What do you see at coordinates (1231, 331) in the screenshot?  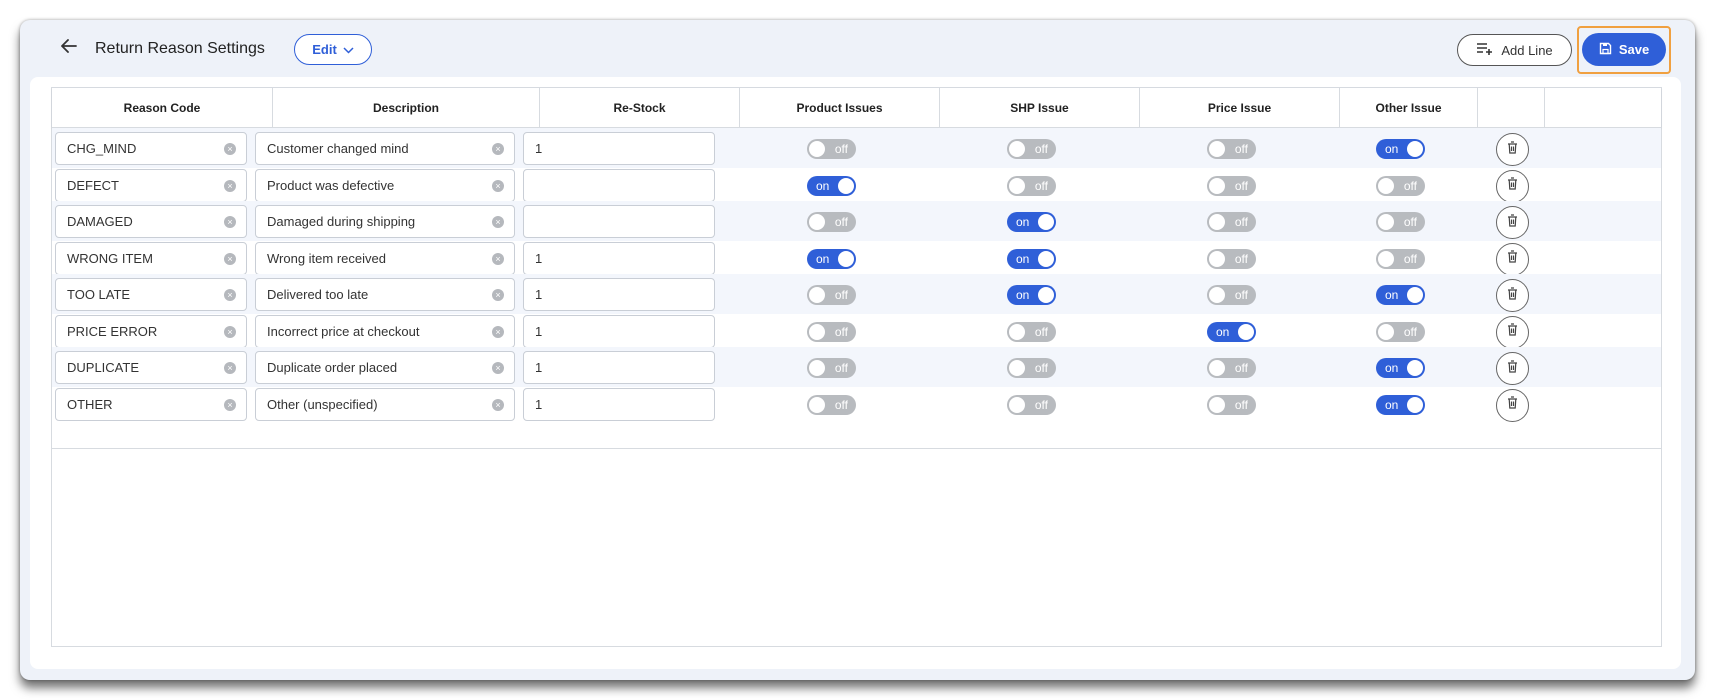 I see `price-issue-toggle: on` at bounding box center [1231, 331].